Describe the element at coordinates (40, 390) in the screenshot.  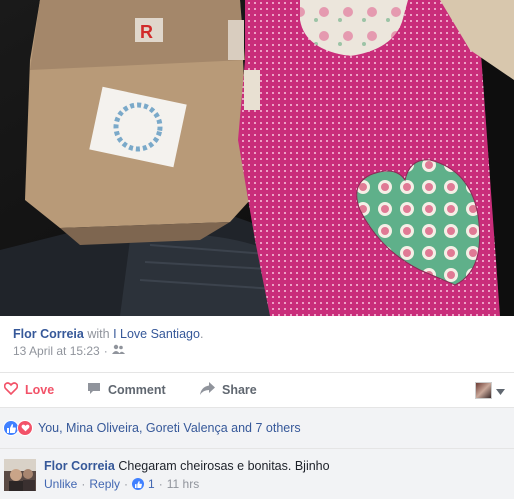
I see `love-label: Love` at that location.